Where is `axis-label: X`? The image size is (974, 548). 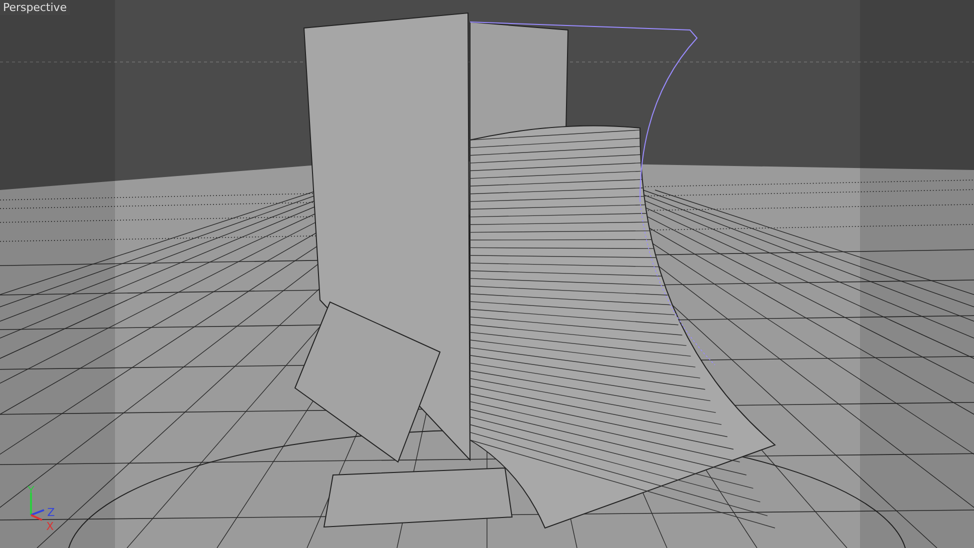
axis-label: X is located at coordinates (50, 526).